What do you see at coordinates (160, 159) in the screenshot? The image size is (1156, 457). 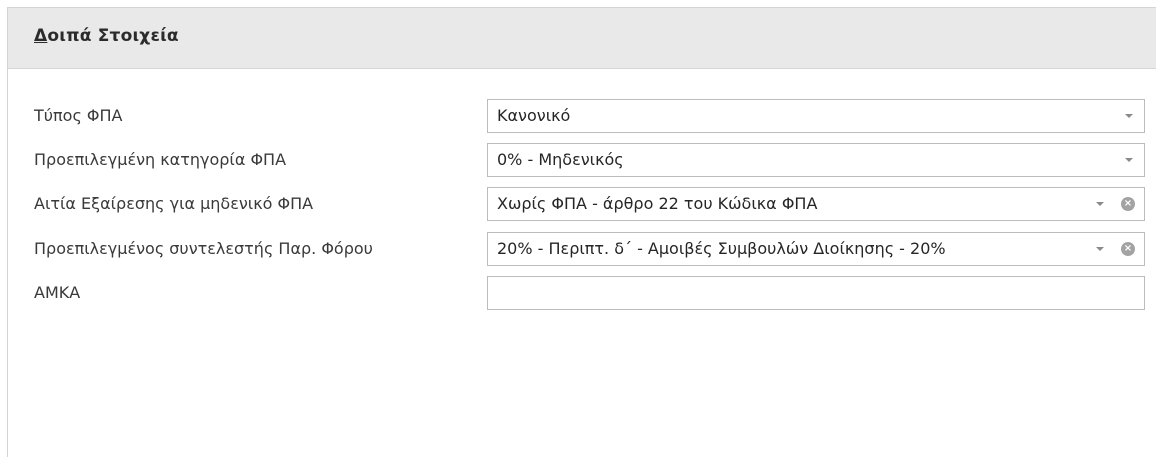 I see `default-vat-category-label: Προεπιλεγμένη κατηγορία ΦΠΑ` at bounding box center [160, 159].